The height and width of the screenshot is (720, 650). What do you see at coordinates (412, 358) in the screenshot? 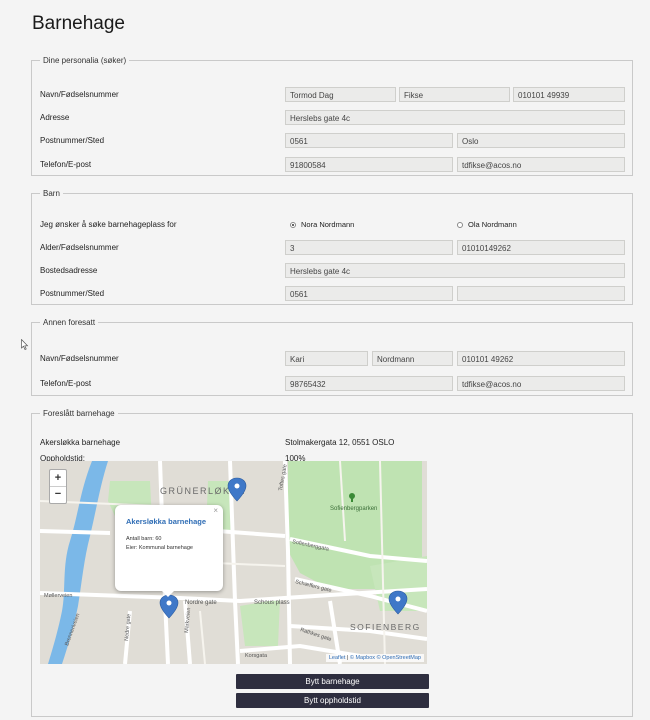
I see `guardian-last-name-field: Nordmann` at bounding box center [412, 358].